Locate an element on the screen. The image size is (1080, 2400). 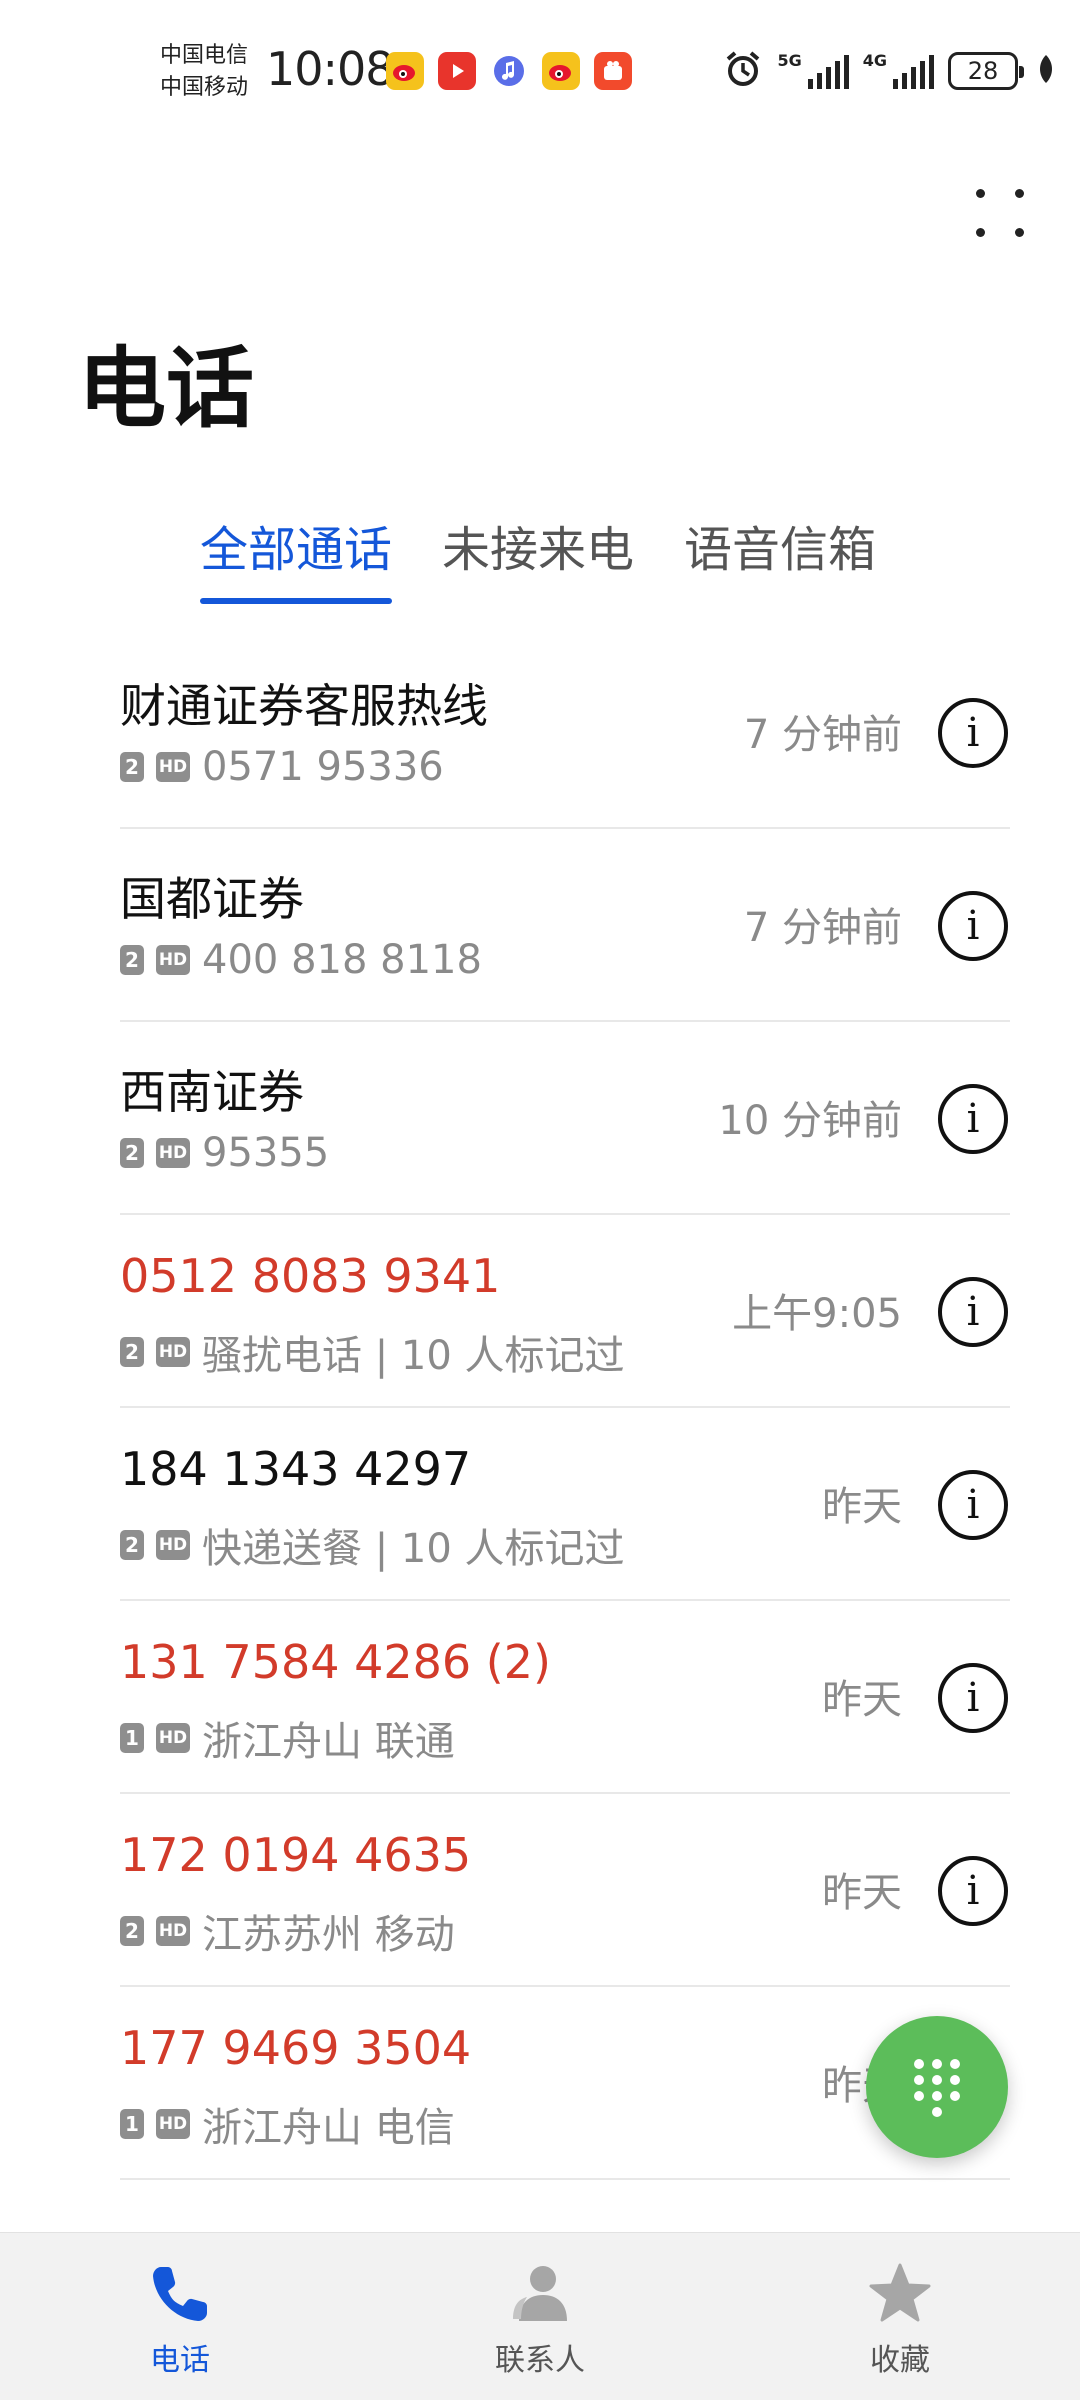
battery-level: 28 is located at coordinates (983, 71).